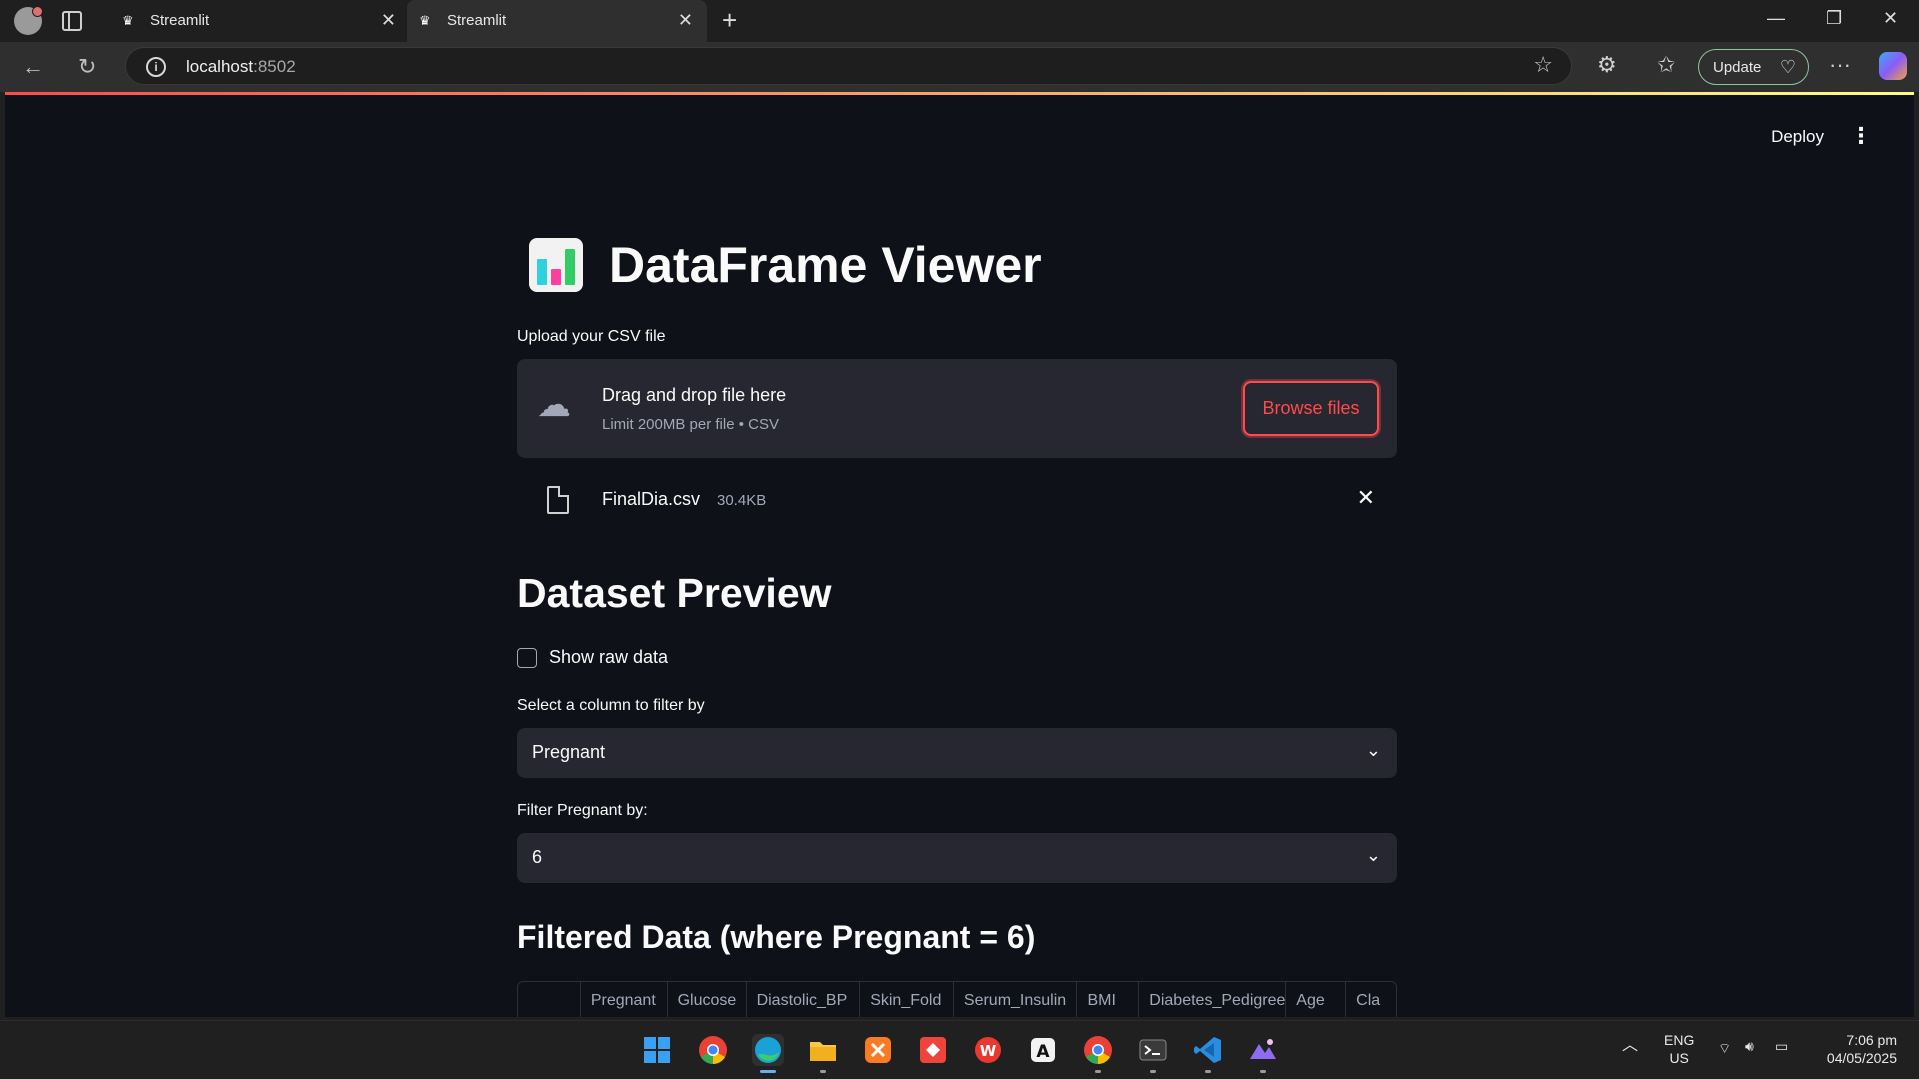  Describe the element at coordinates (1098, 1053) in the screenshot. I see `chrome-profile-icon` at that location.